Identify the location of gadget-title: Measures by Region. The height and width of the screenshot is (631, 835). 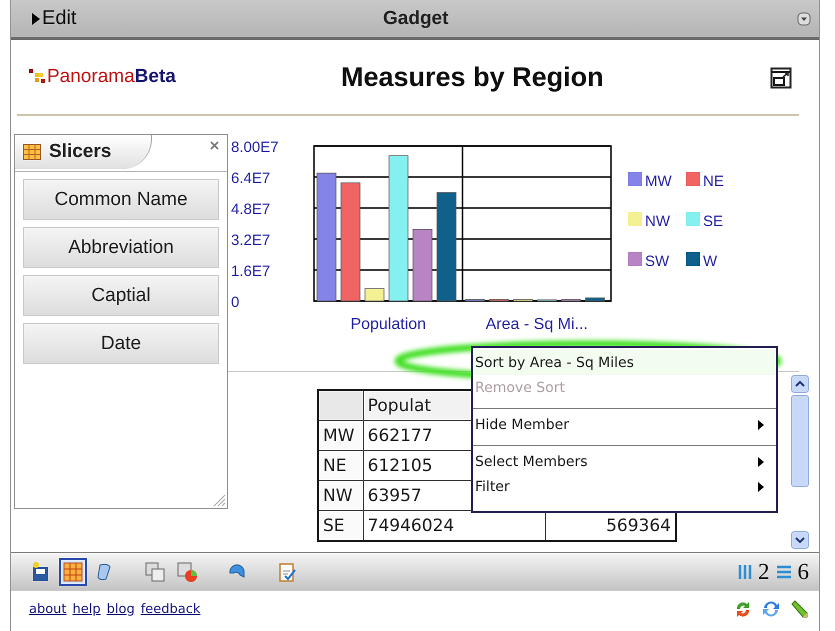
(472, 77).